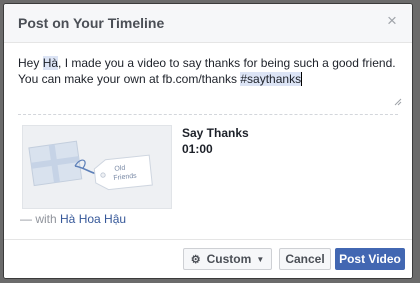 The image size is (420, 283). I want to click on gear-icon: ⚙, so click(195, 259).